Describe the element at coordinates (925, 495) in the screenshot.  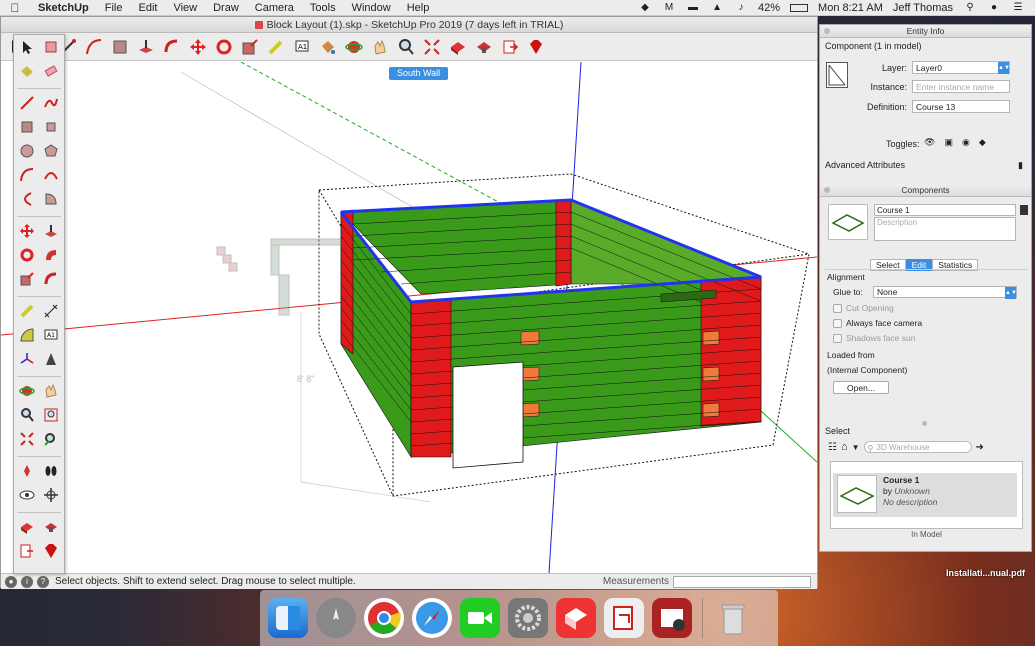
I see `list-item: Course 1 by Unknown No description` at that location.